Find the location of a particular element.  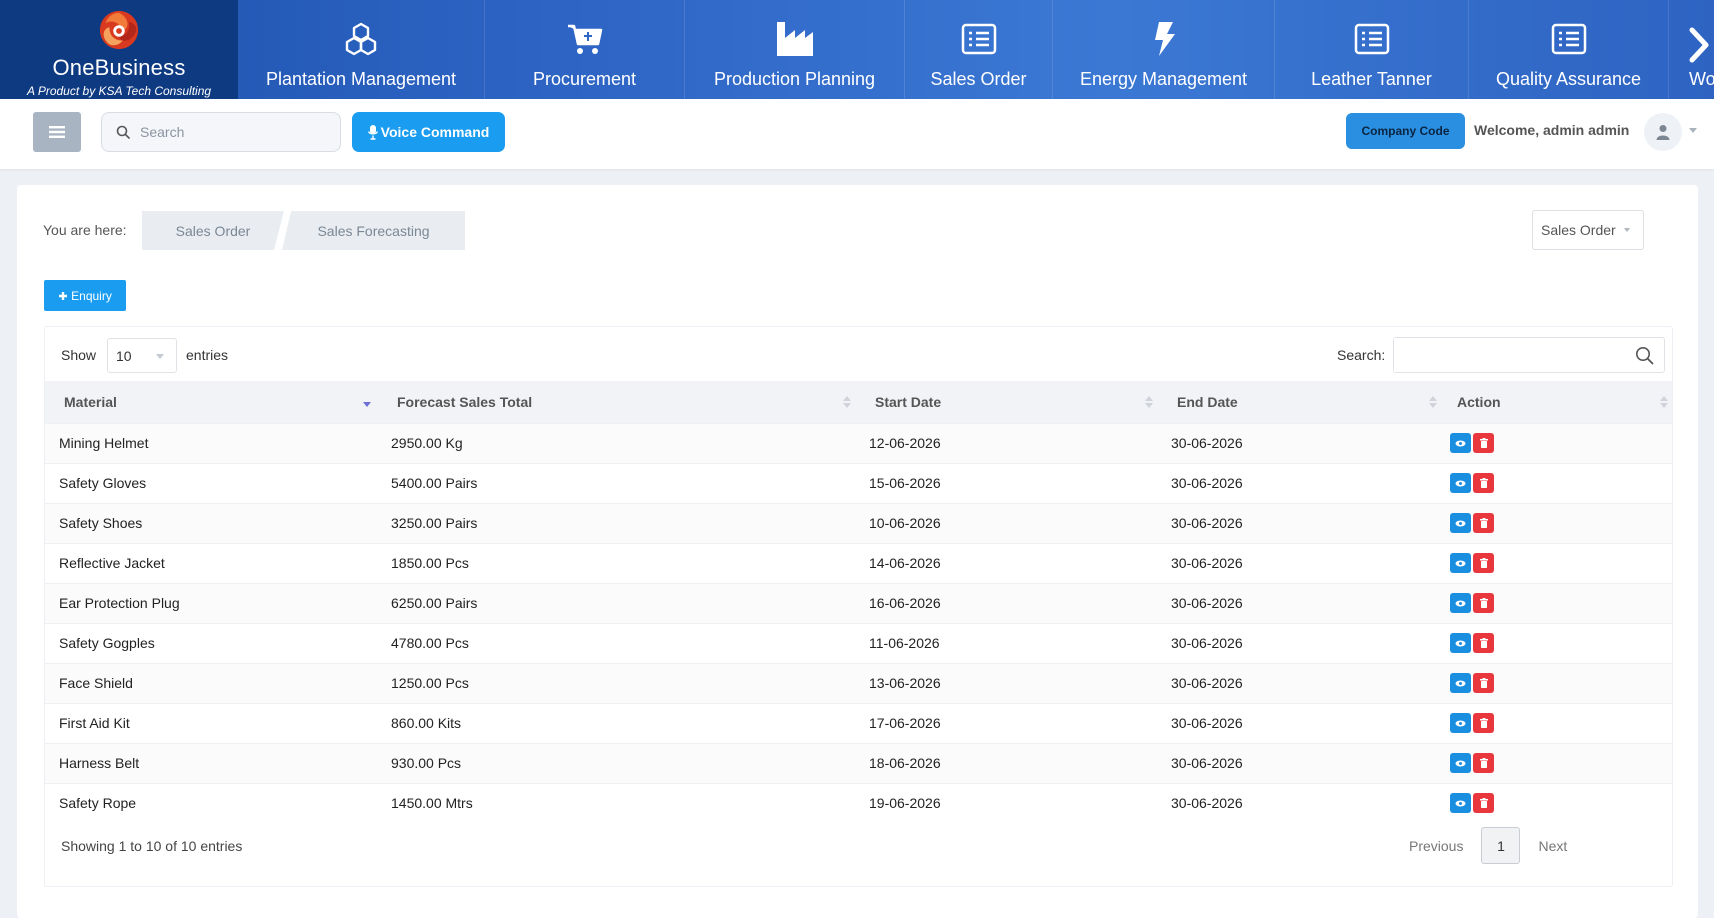

bolt-icon is located at coordinates (1164, 39).